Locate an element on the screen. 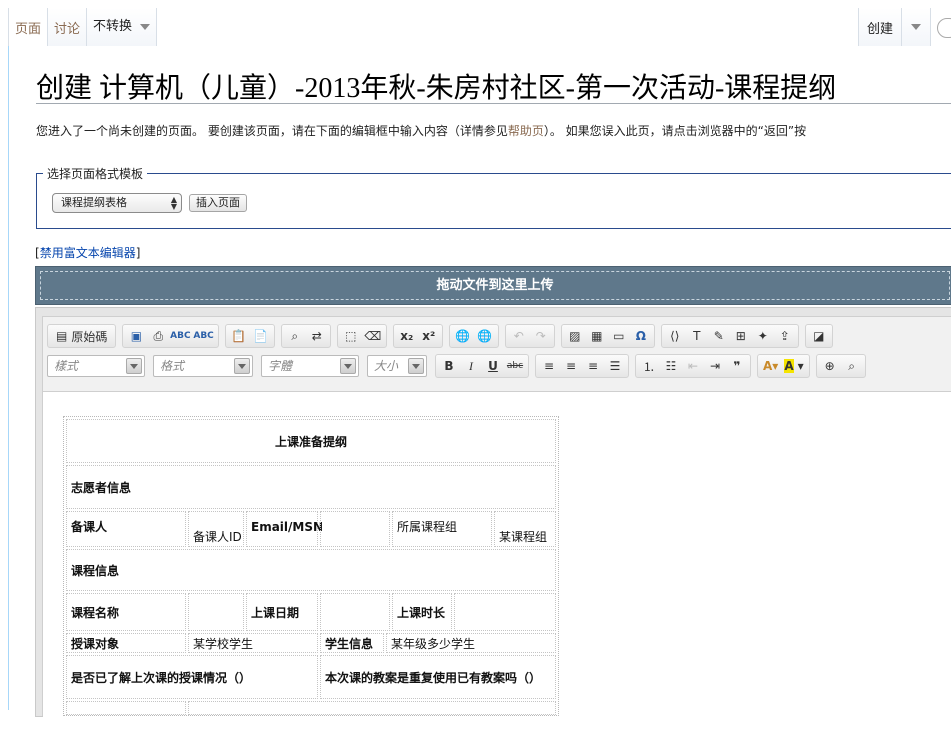 This screenshot has width=951, height=731. horizontal-rule-icon: ▭ is located at coordinates (619, 336).